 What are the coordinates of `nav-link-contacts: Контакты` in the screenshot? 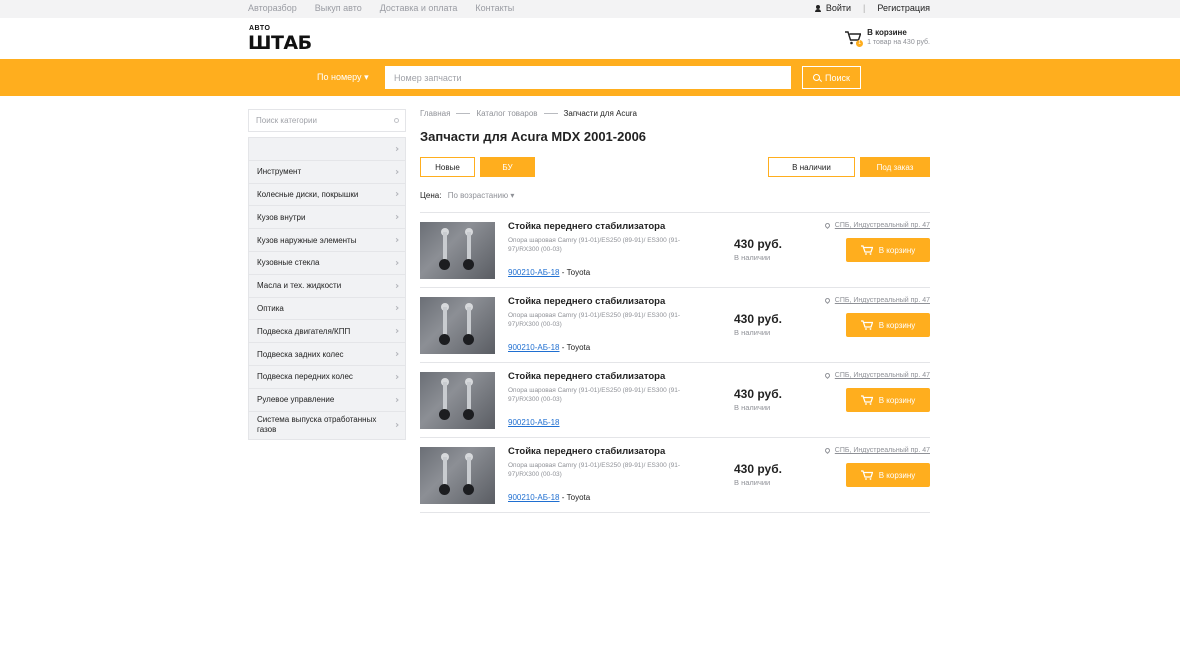 It's located at (494, 8).